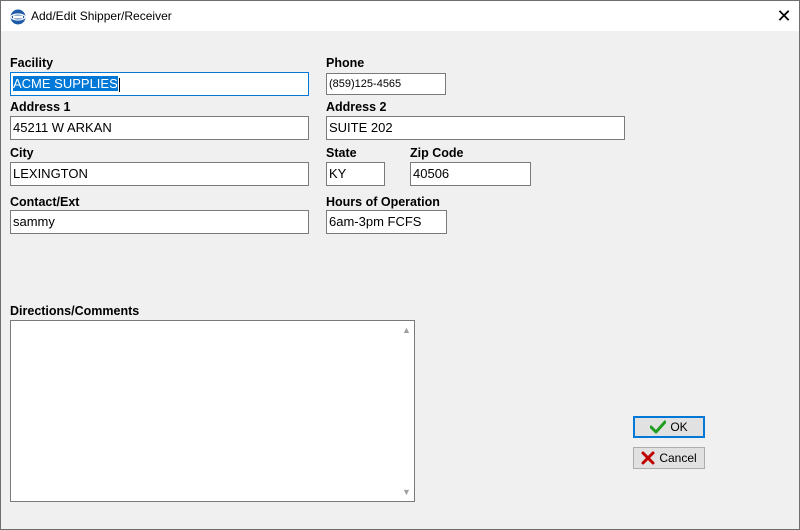  I want to click on contact-label: Contact/Ext, so click(45, 202).